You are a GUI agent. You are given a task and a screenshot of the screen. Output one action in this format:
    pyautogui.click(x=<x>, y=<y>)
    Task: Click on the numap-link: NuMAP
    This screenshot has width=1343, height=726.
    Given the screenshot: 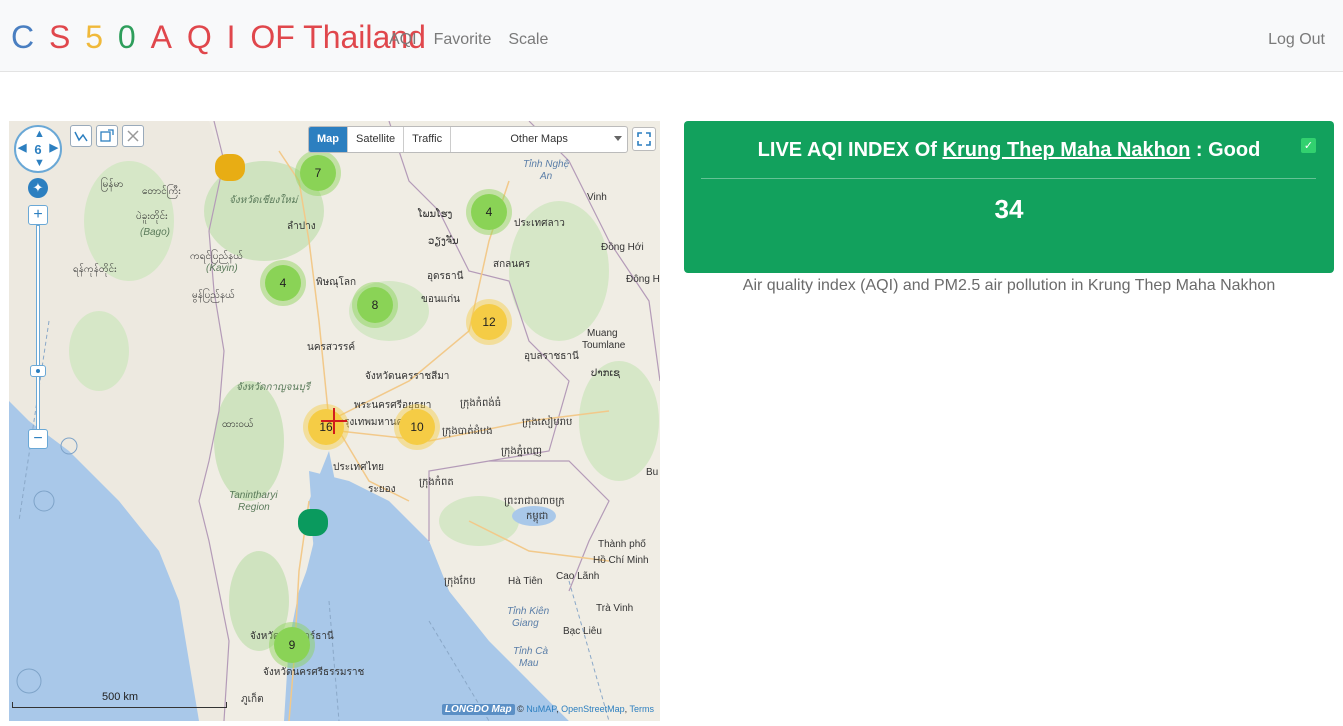 What is the action you would take?
    pyautogui.click(x=541, y=709)
    